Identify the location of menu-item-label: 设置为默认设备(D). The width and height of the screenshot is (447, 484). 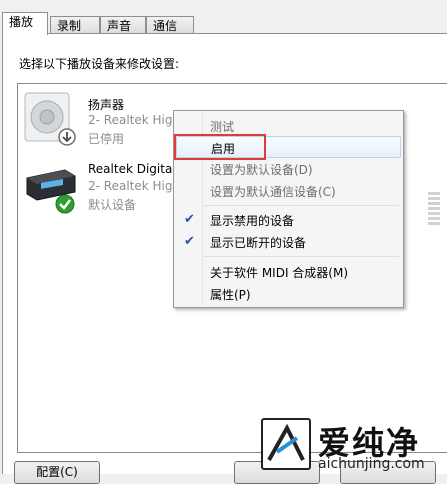
(261, 170).